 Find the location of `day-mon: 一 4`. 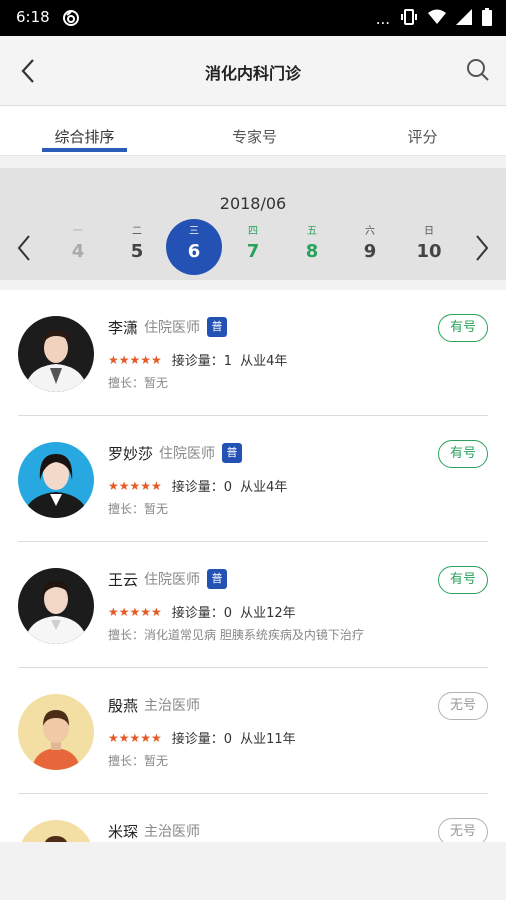

day-mon: 一 4 is located at coordinates (78, 244).